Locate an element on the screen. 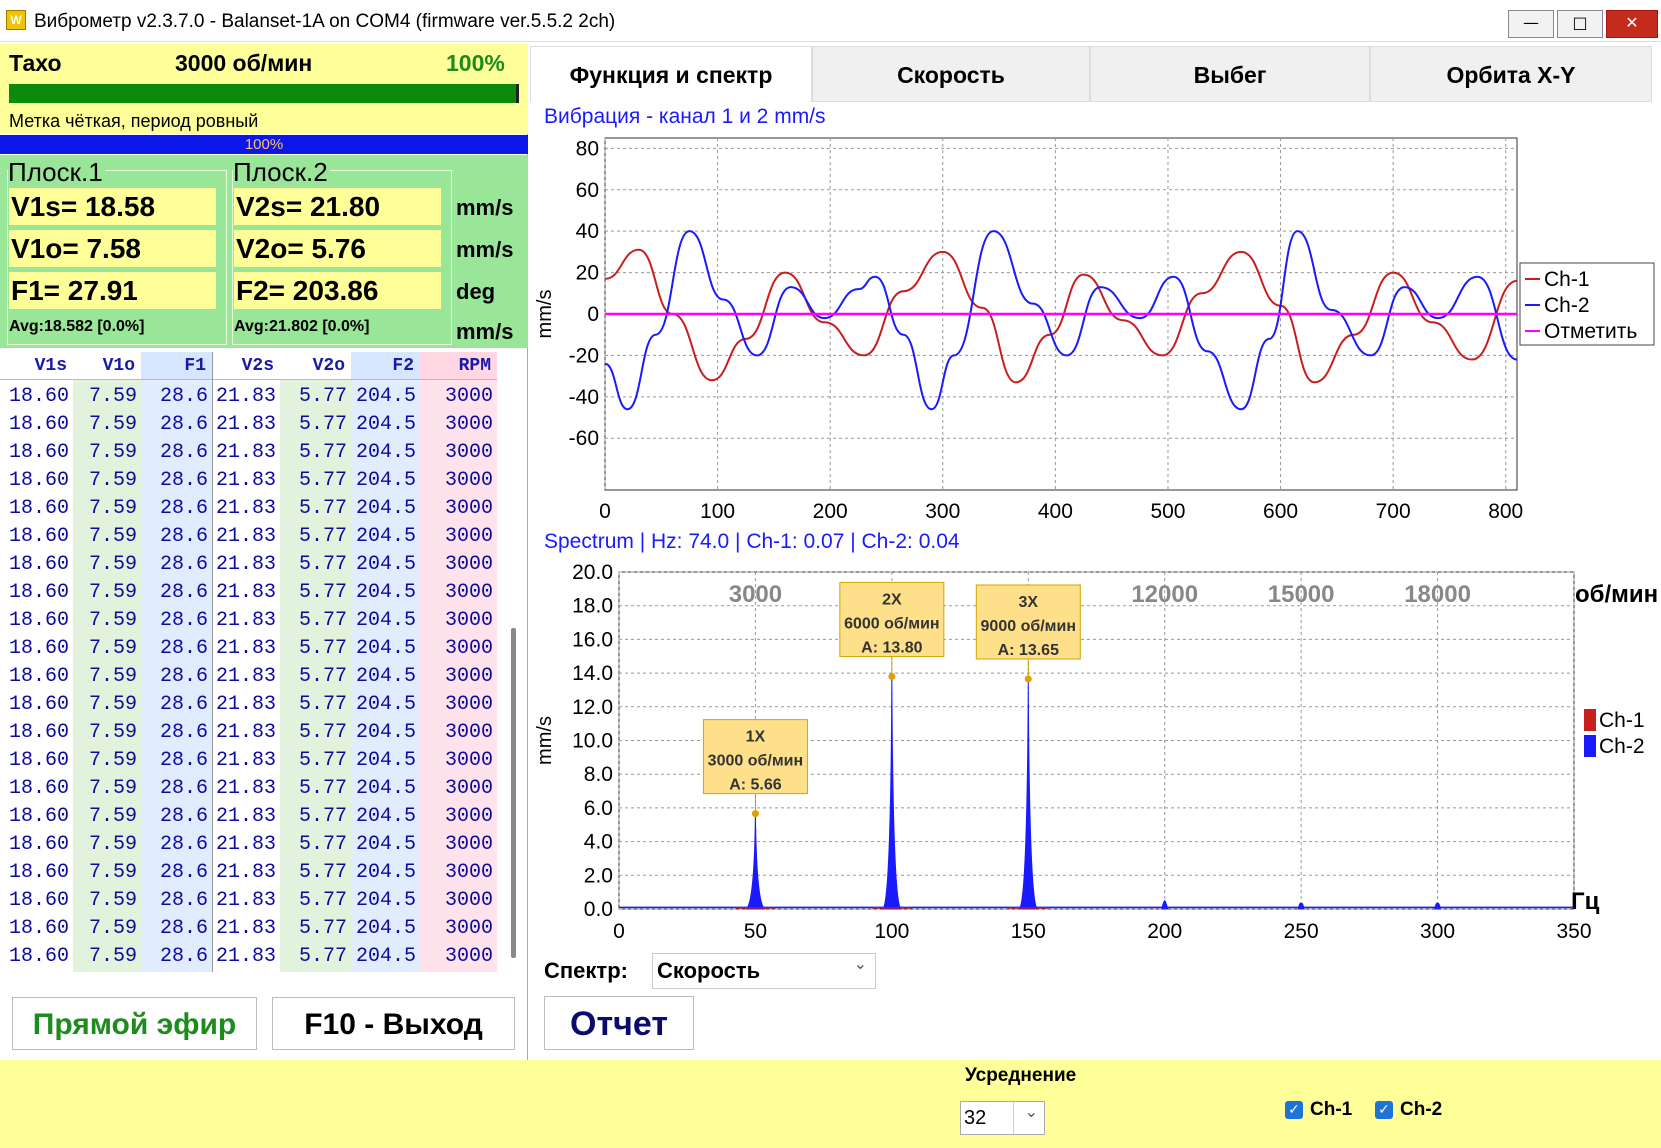 The height and width of the screenshot is (1148, 1661). table-header-v2o: V2o is located at coordinates (315, 366).